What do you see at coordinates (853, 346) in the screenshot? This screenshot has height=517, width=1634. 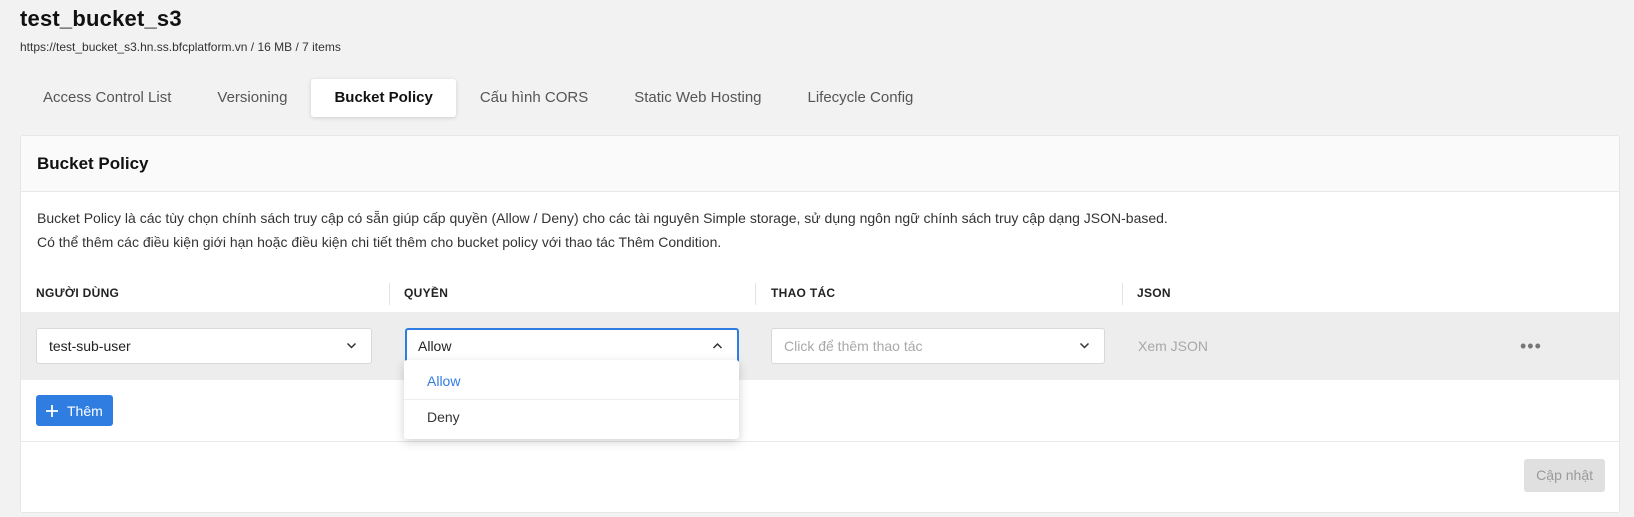 I see `action-select-placeholder: Click để thêm thao tác` at bounding box center [853, 346].